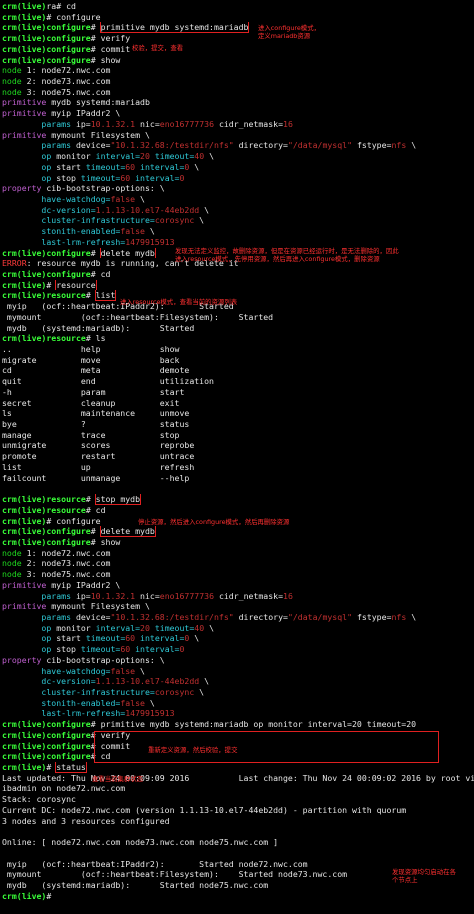 The width and height of the screenshot is (474, 914). Describe the element at coordinates (68, 70) in the screenshot. I see `terminal-text: 1: node72.nwc.com` at that location.